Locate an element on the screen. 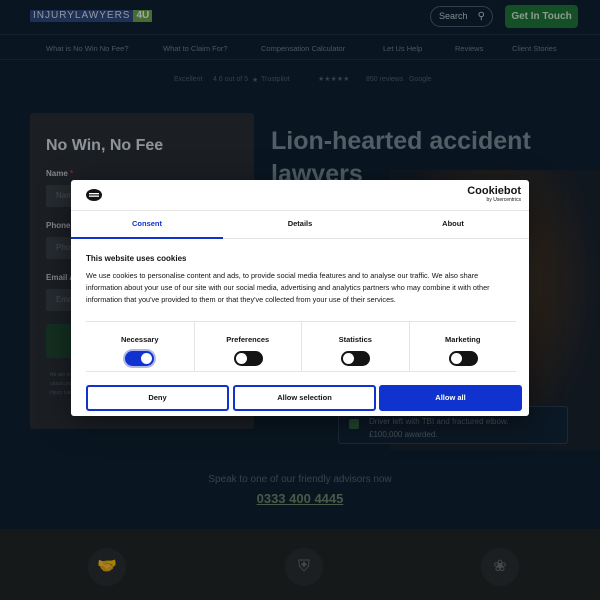  cookie-tabs: Consent Details About is located at coordinates (300, 225).